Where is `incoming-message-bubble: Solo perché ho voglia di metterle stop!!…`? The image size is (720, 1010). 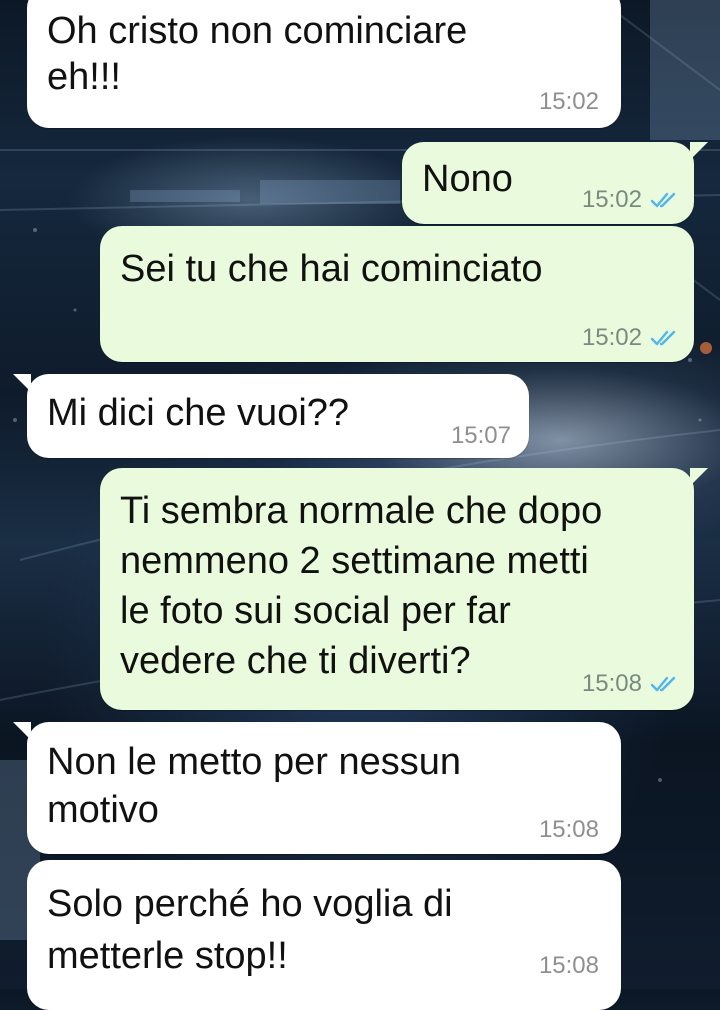 incoming-message-bubble: Solo perché ho voglia di metterle stop!!… is located at coordinates (324, 935).